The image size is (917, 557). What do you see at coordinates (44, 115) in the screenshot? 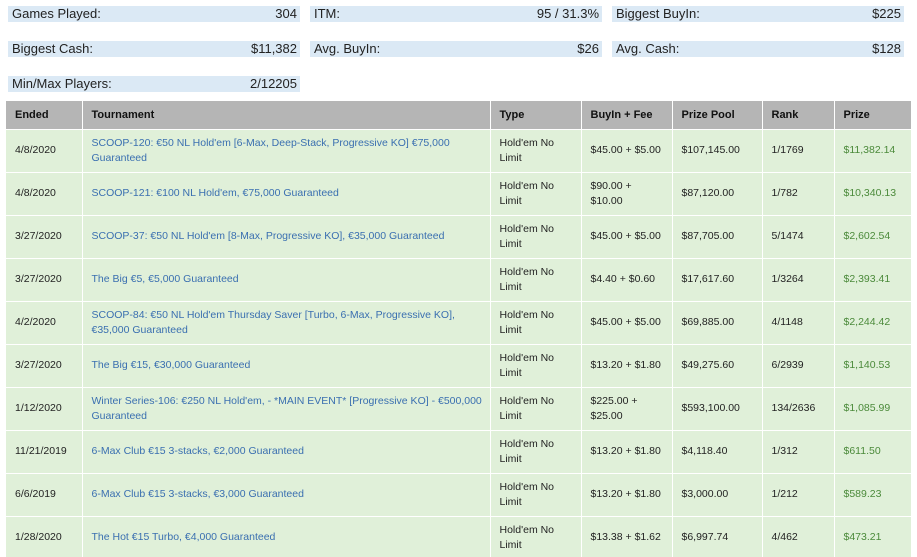
I see `column-header-ended: Ended` at bounding box center [44, 115].